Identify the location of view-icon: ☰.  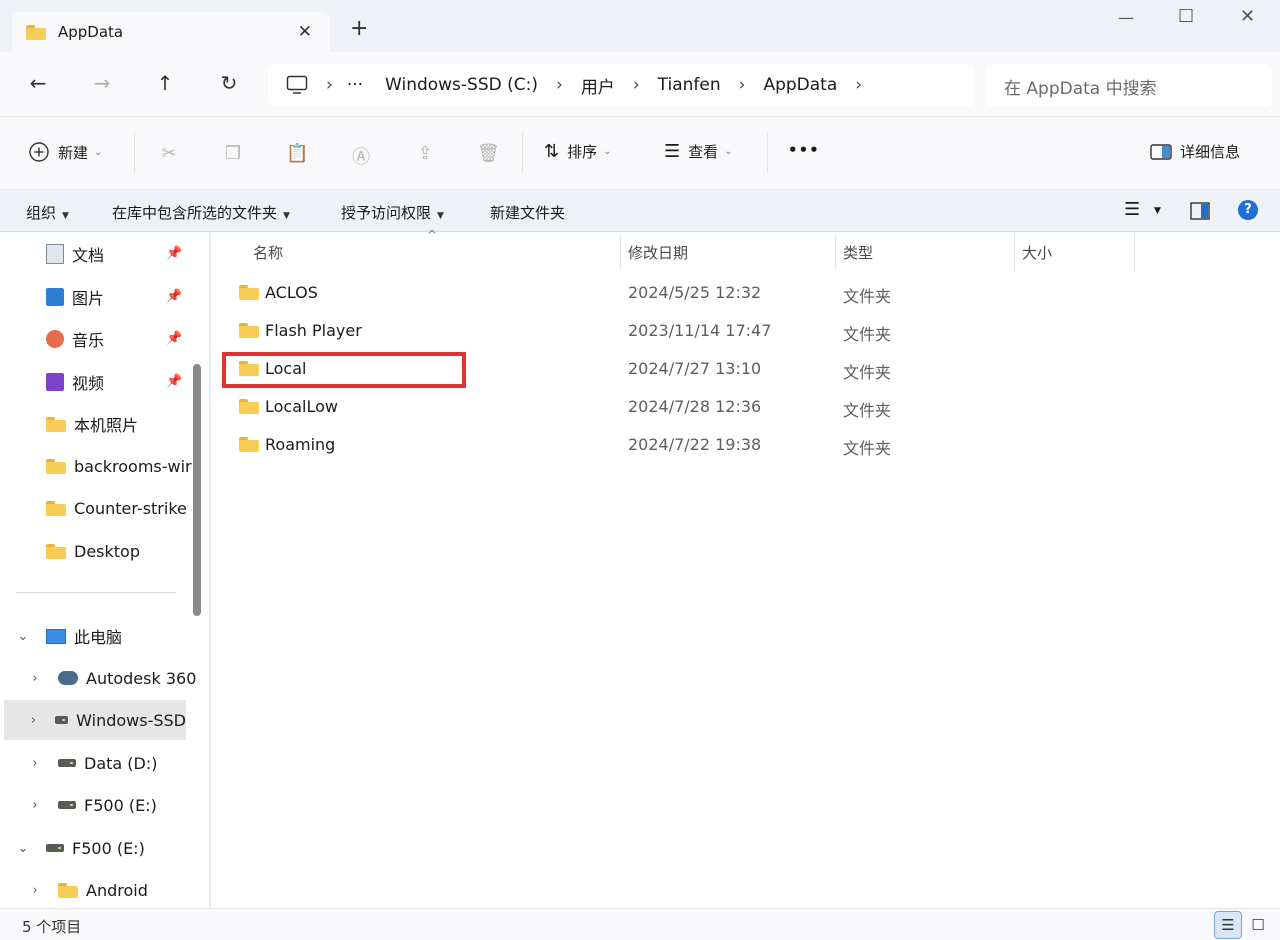
(672, 151).